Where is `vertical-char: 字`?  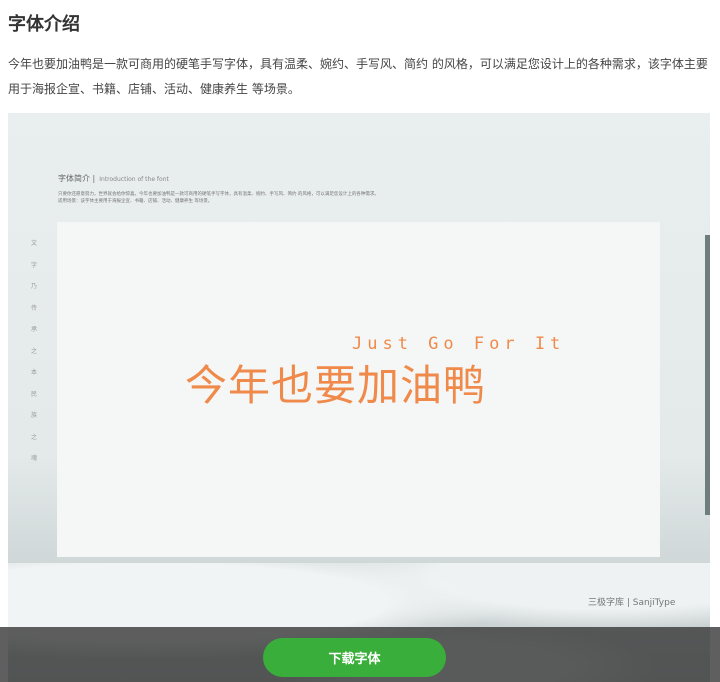
vertical-char: 字 is located at coordinates (34, 265).